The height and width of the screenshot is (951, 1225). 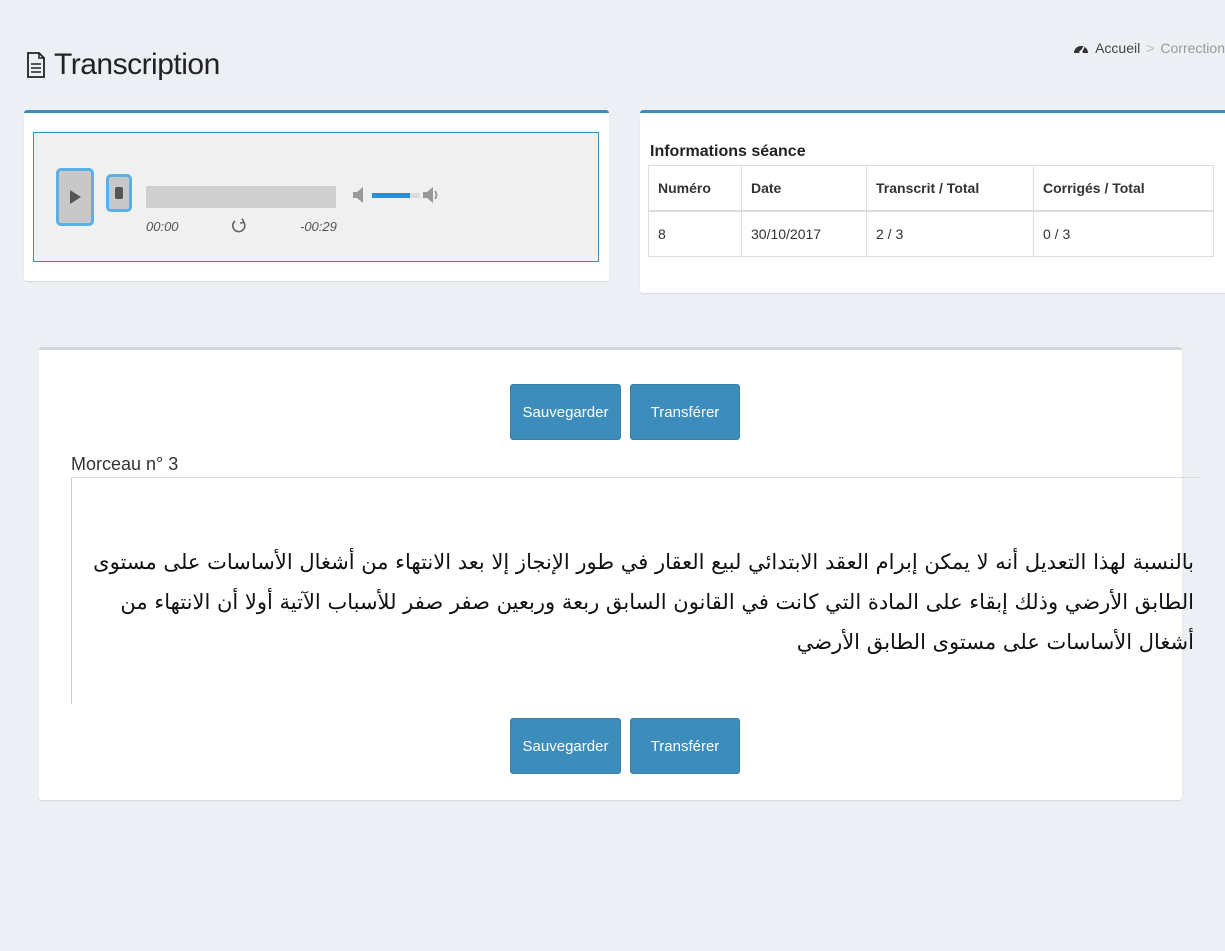 I want to click on cell-transcribed: 2 / 3, so click(x=950, y=233).